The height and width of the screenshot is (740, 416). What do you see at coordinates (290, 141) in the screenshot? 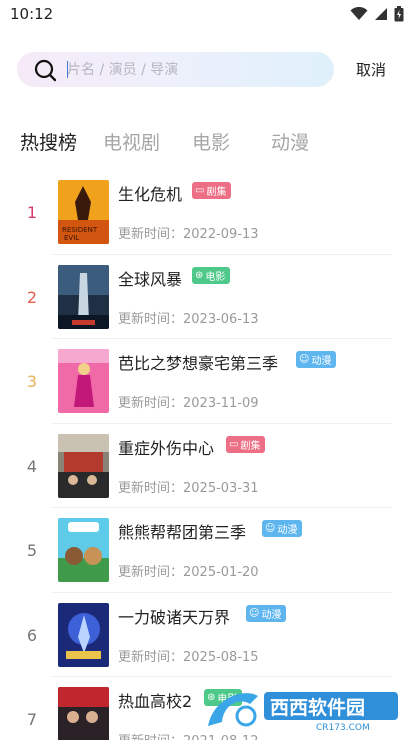
I see `tab-anime: 动漫` at bounding box center [290, 141].